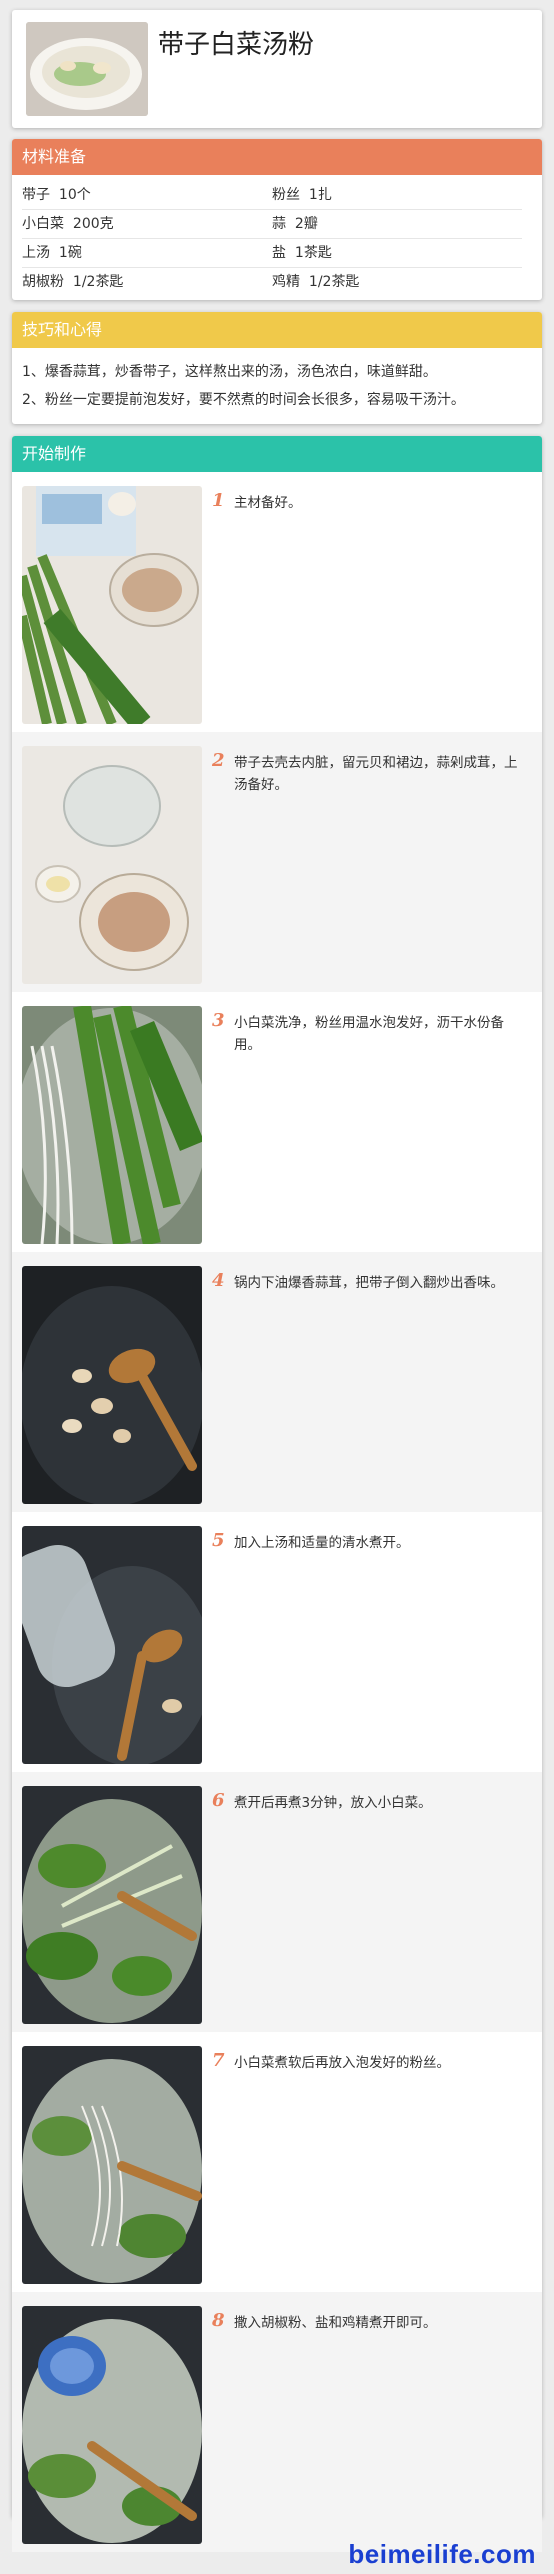 The image size is (554, 2574). I want to click on steps-heading: 开始制作, so click(277, 454).